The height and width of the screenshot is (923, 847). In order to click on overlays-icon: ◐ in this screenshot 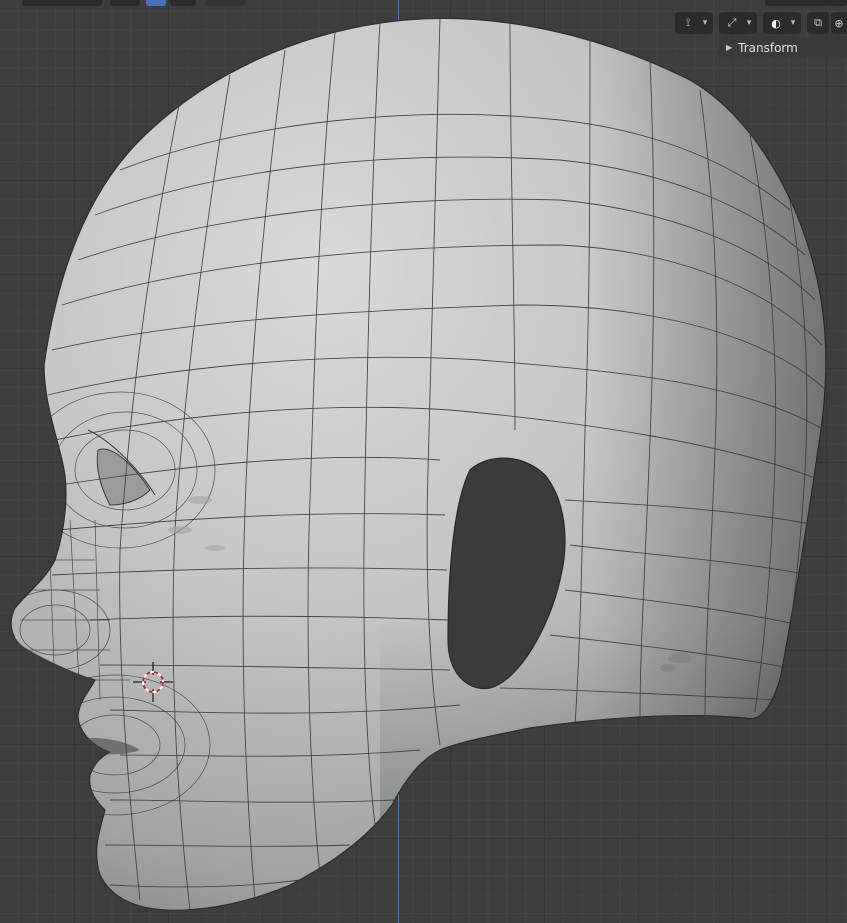, I will do `click(776, 23)`.